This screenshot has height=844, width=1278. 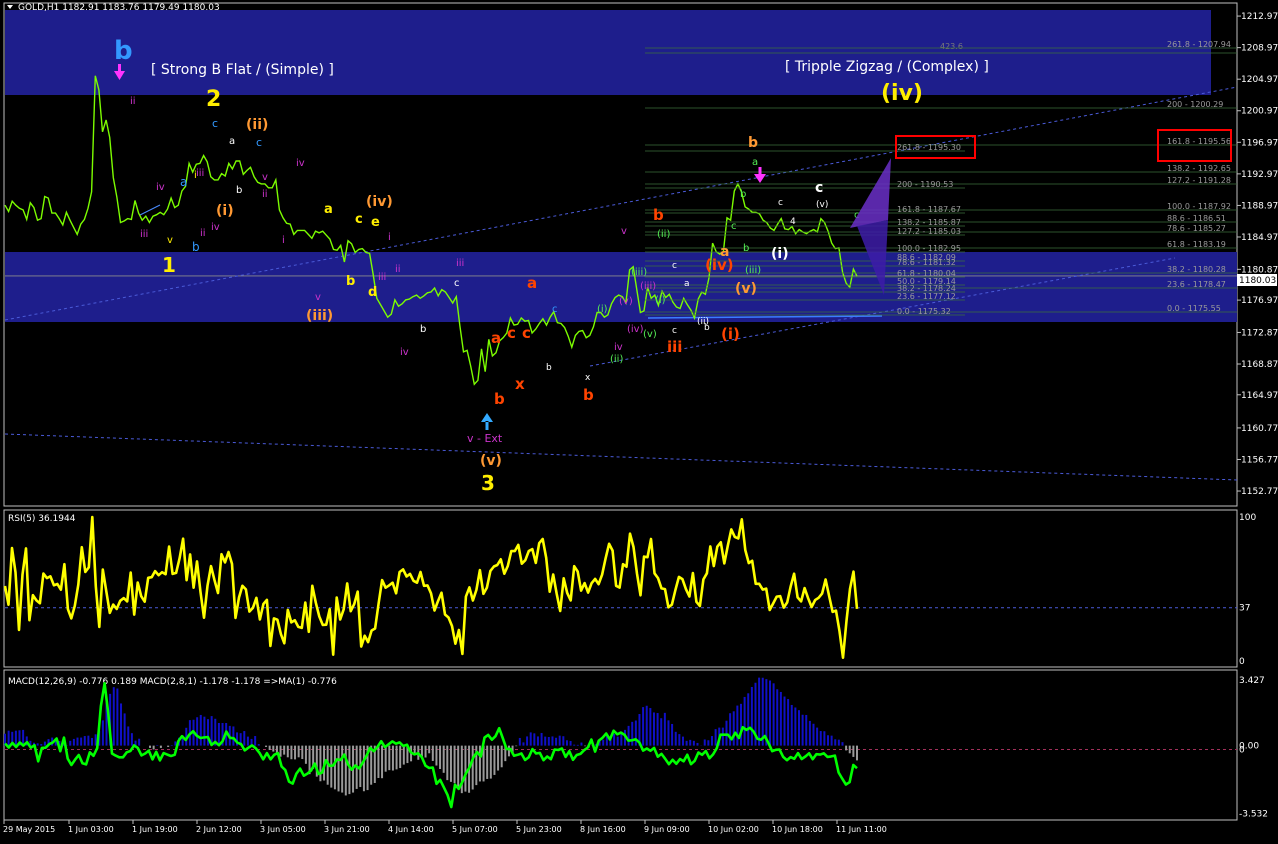 I want to click on fib-label: 127.2 - 1185.03, so click(x=929, y=231).